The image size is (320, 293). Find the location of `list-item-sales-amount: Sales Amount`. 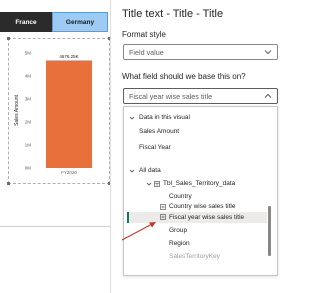

list-item-sales-amount: Sales Amount is located at coordinates (159, 132).